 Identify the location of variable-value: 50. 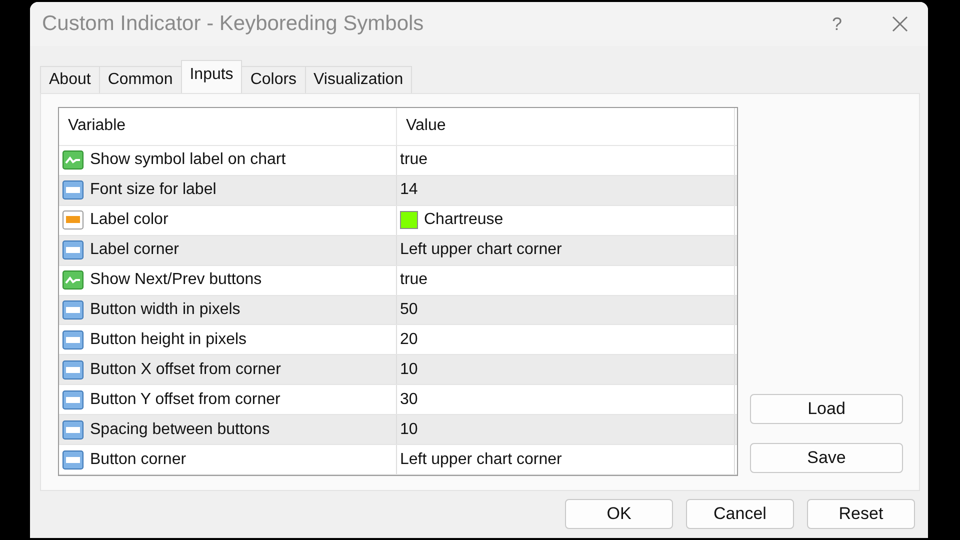
(409, 309).